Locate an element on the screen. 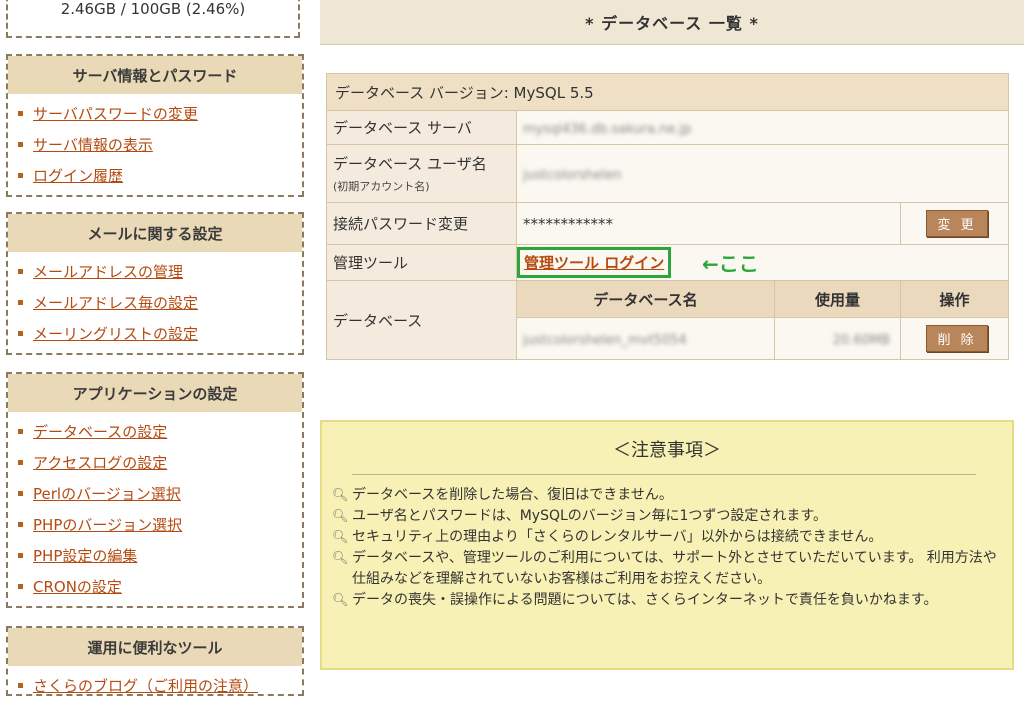 The height and width of the screenshot is (705, 1024). sidebar-link: PHPのバージョン選択 is located at coordinates (107, 524).